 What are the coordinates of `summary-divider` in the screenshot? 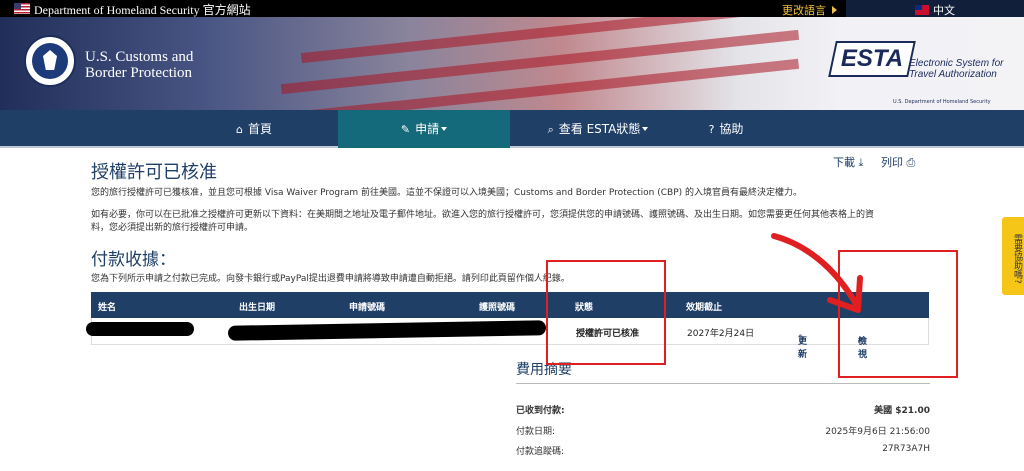 It's located at (723, 383).